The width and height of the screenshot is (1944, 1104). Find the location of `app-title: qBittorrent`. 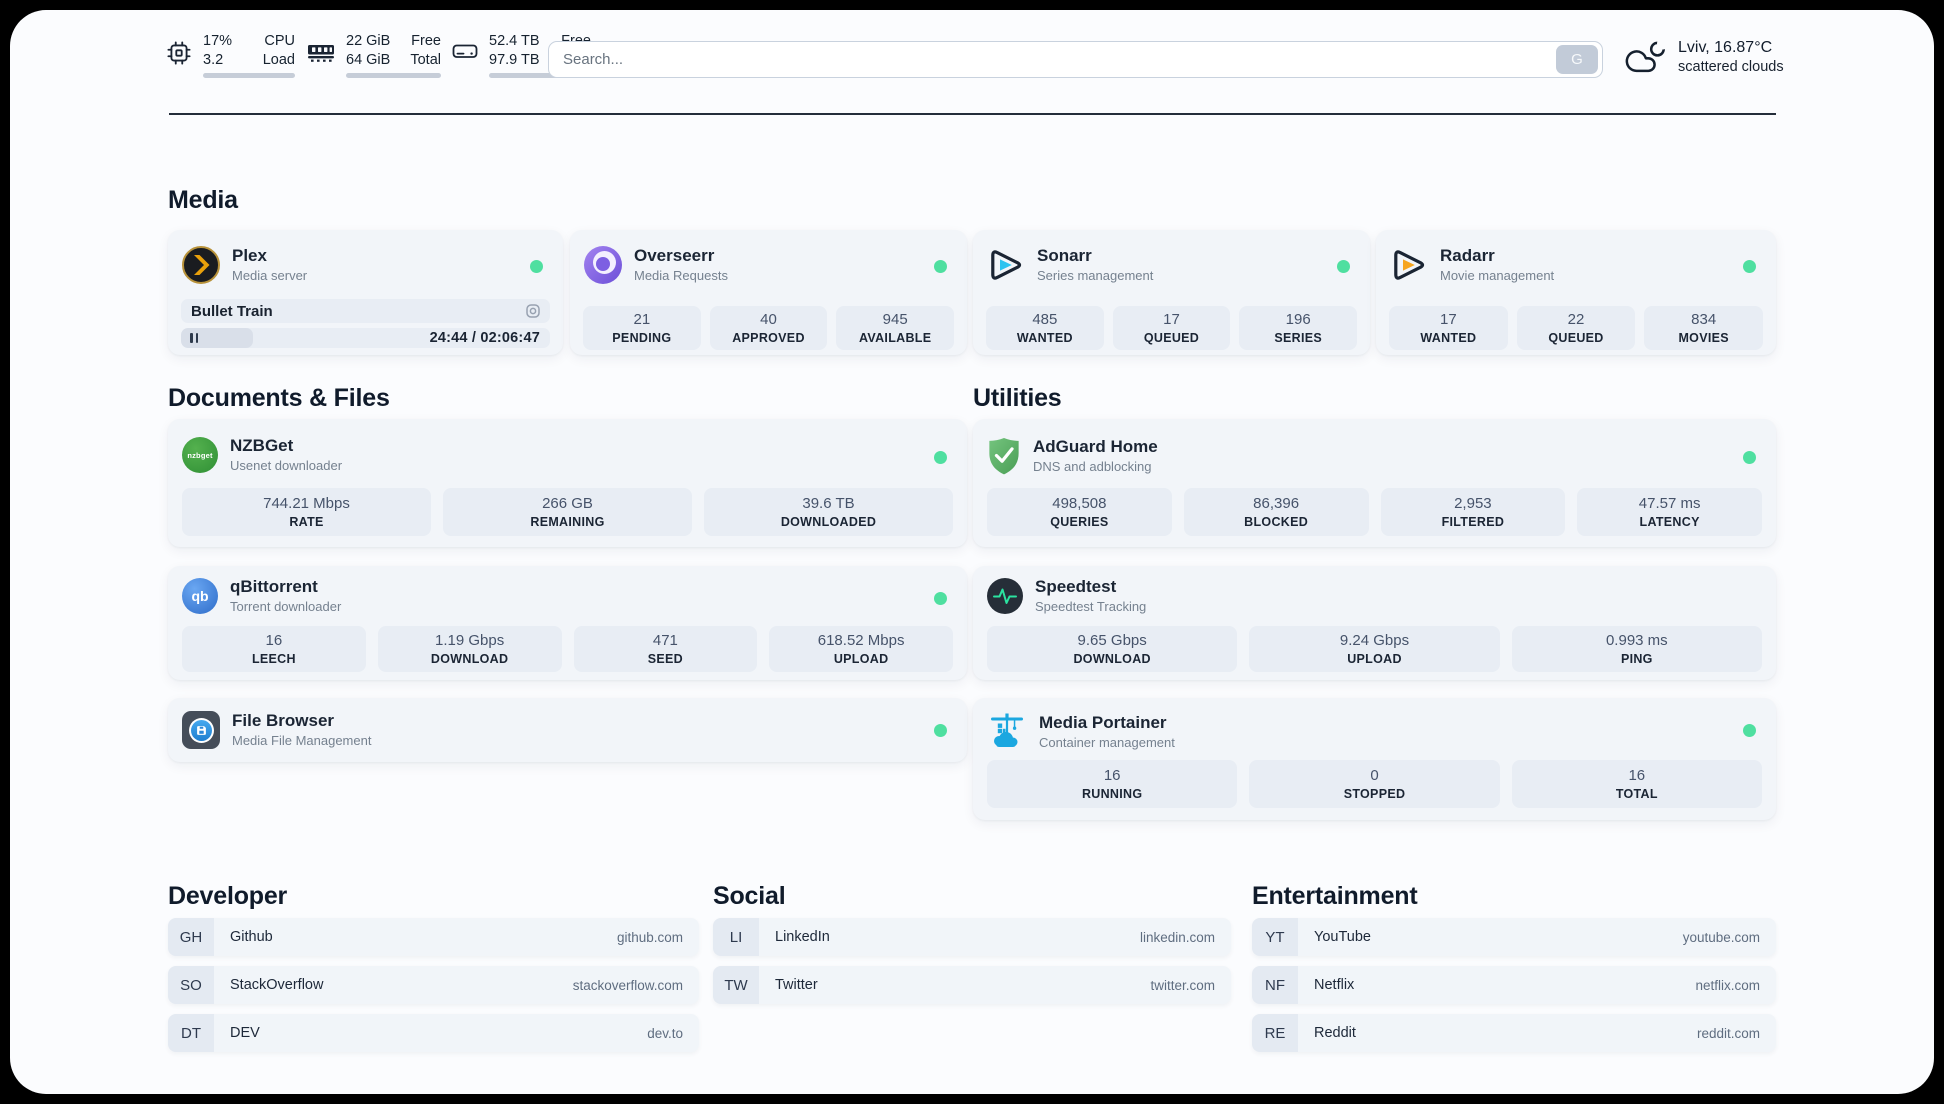

app-title: qBittorrent is located at coordinates (274, 586).